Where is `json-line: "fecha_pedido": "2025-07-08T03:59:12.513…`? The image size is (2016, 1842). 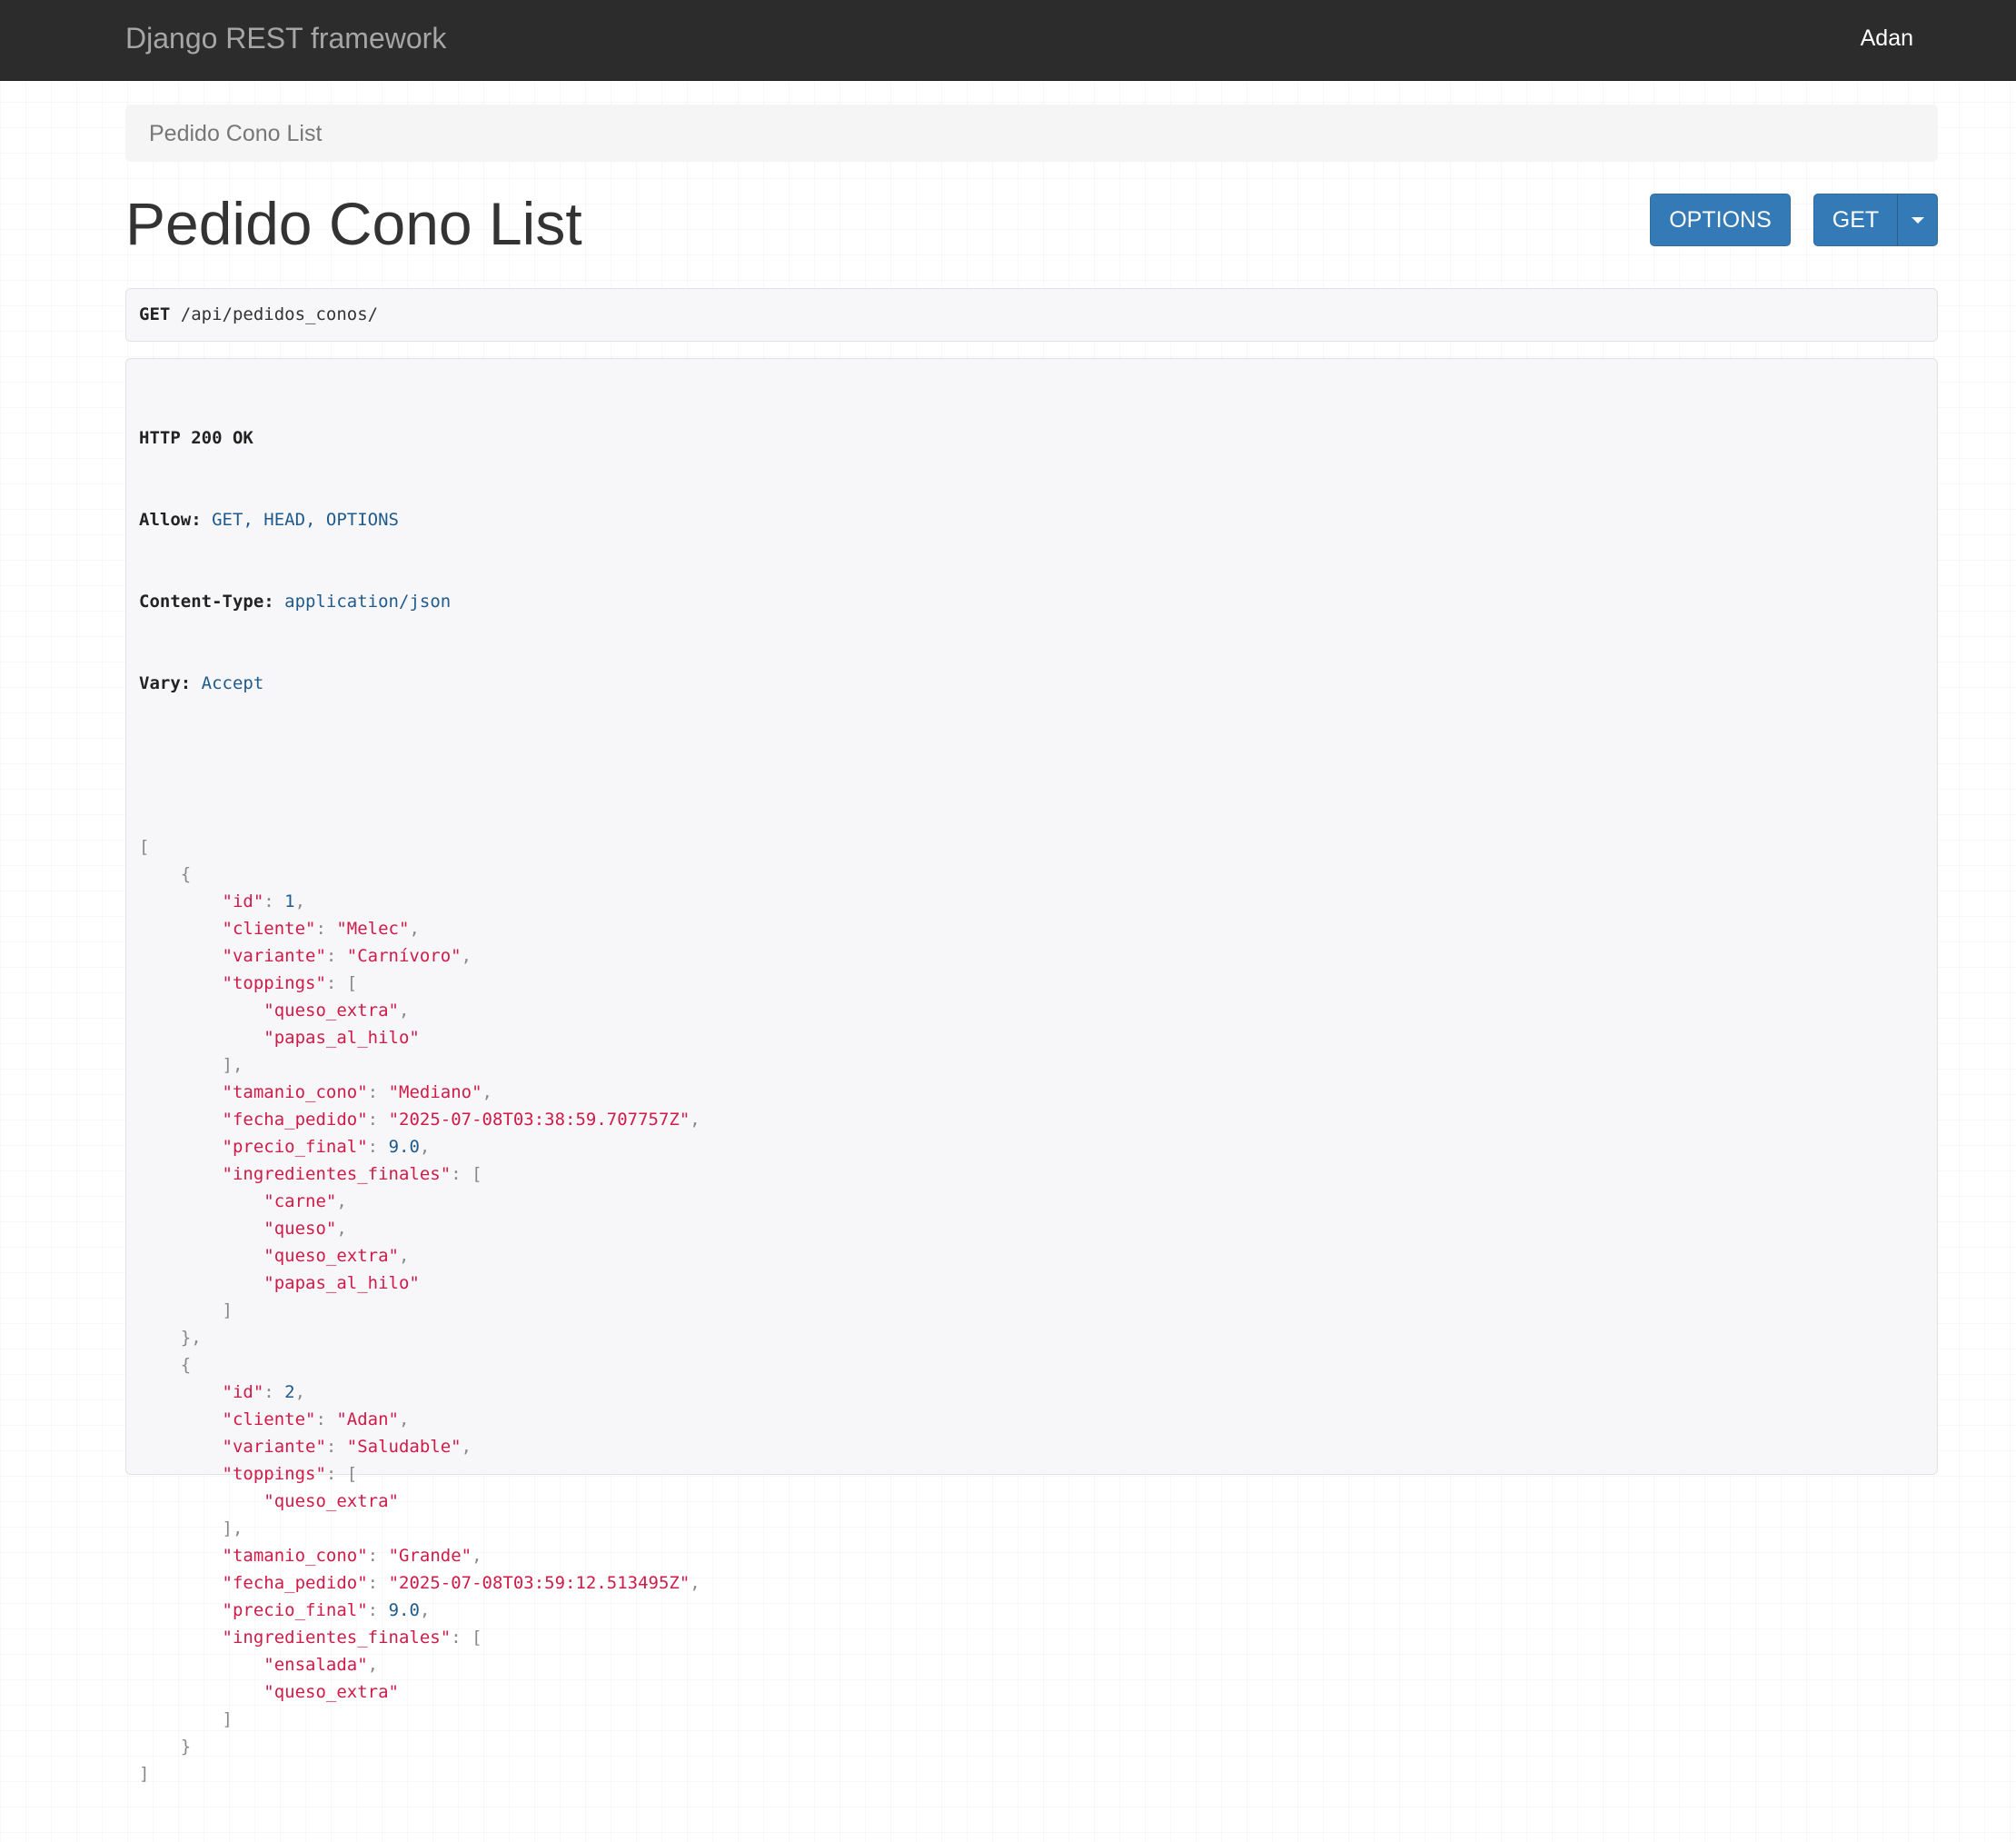 json-line: "fecha_pedido": "2025-07-08T03:59:12.513… is located at coordinates (419, 1583).